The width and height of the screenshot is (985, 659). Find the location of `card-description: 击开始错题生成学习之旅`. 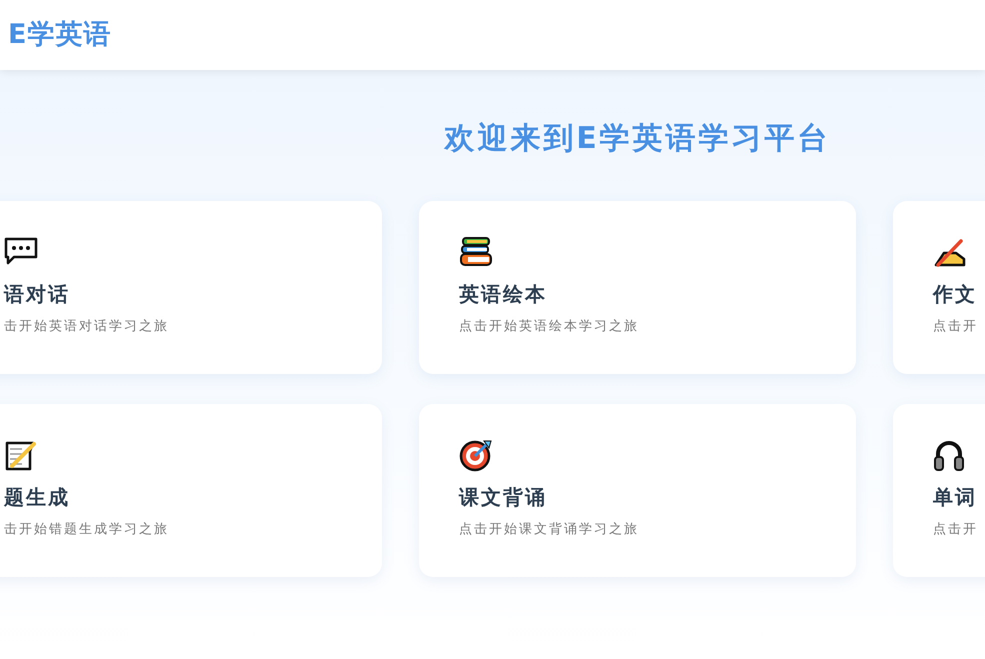

card-description: 击开始错题生成学习之旅 is located at coordinates (87, 529).